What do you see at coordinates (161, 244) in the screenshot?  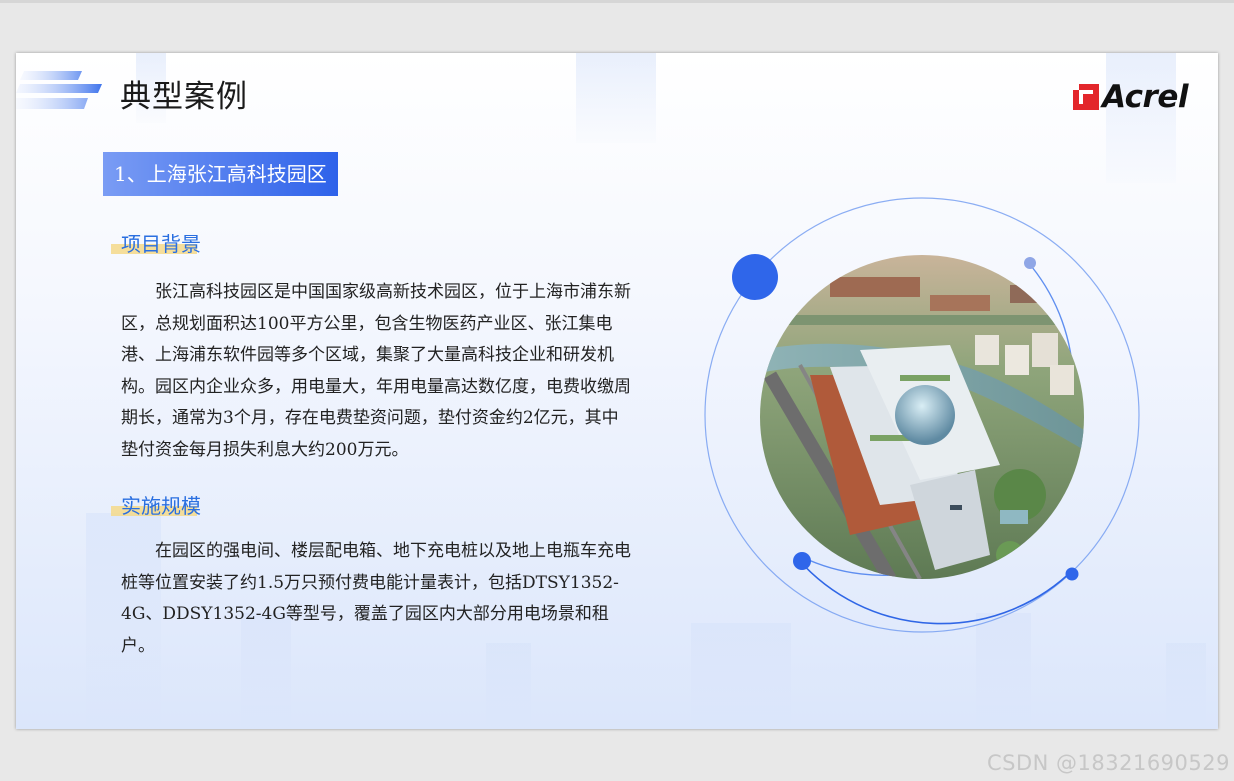 I see `background-heading-label: 项目背景` at bounding box center [161, 244].